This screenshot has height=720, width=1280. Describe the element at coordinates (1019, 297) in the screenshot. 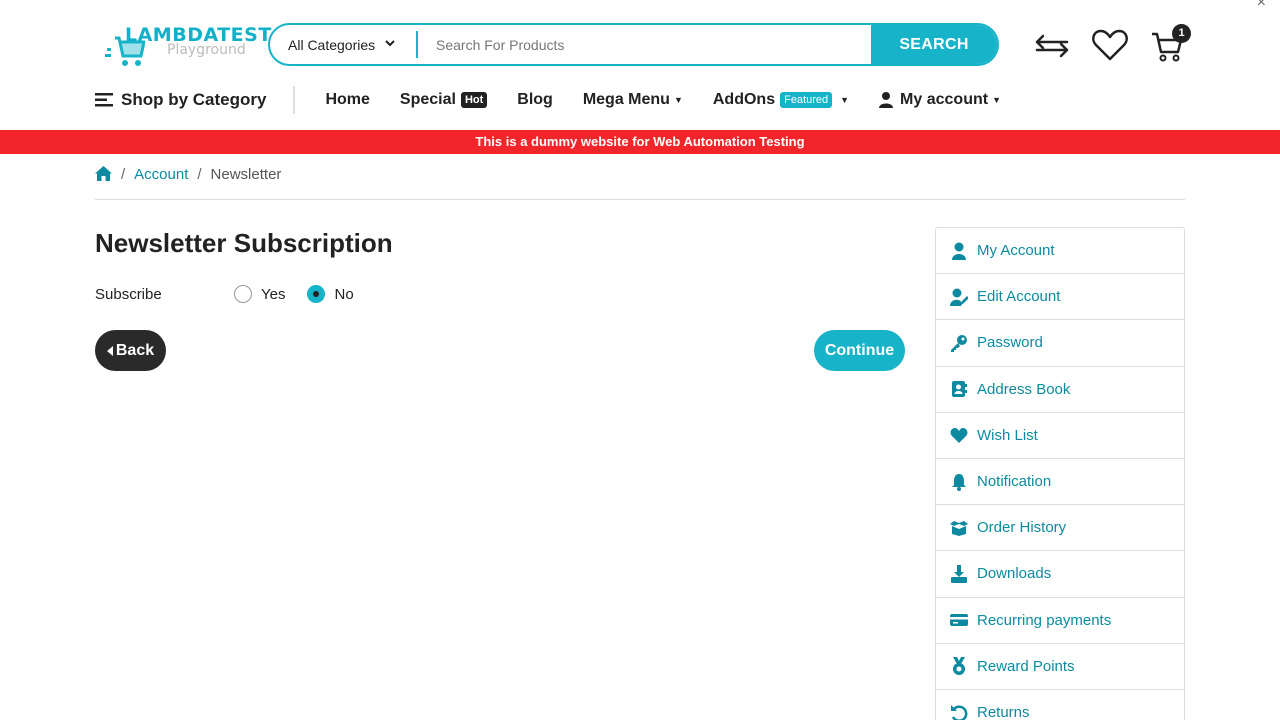

I see `sidebar-item-label: Edit Account` at that location.